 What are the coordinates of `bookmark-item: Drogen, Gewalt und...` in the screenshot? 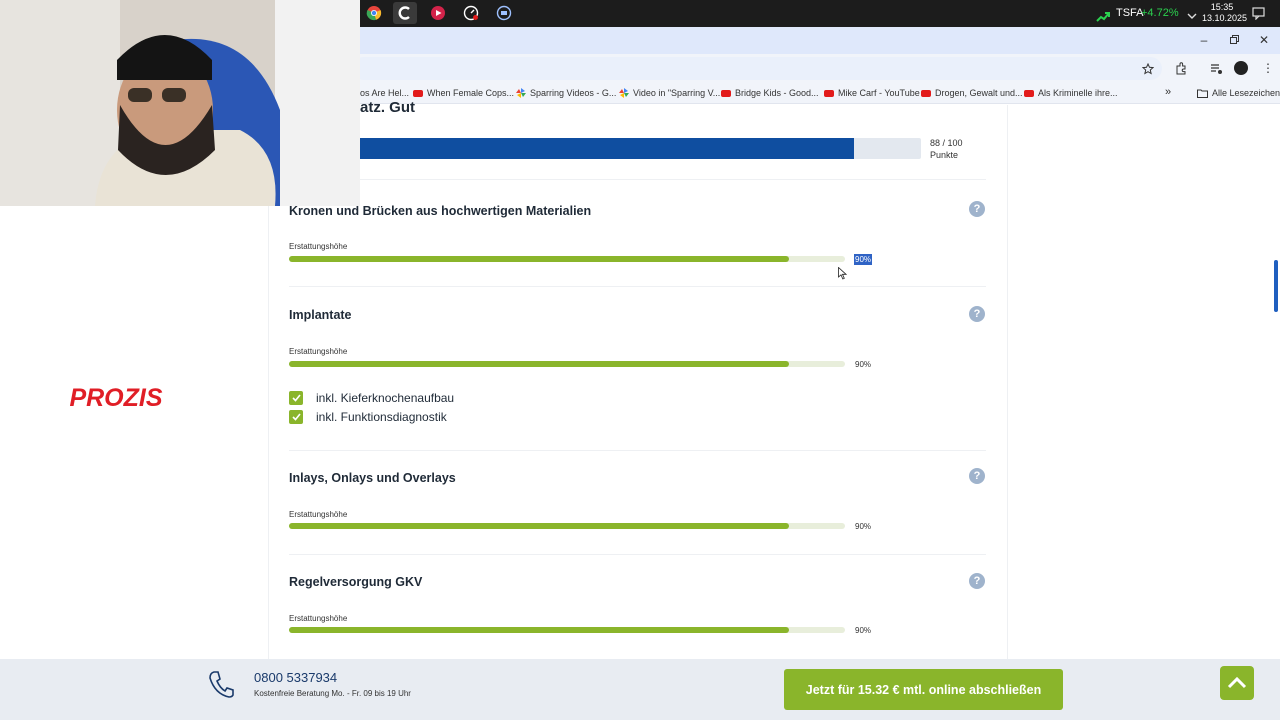 It's located at (972, 93).